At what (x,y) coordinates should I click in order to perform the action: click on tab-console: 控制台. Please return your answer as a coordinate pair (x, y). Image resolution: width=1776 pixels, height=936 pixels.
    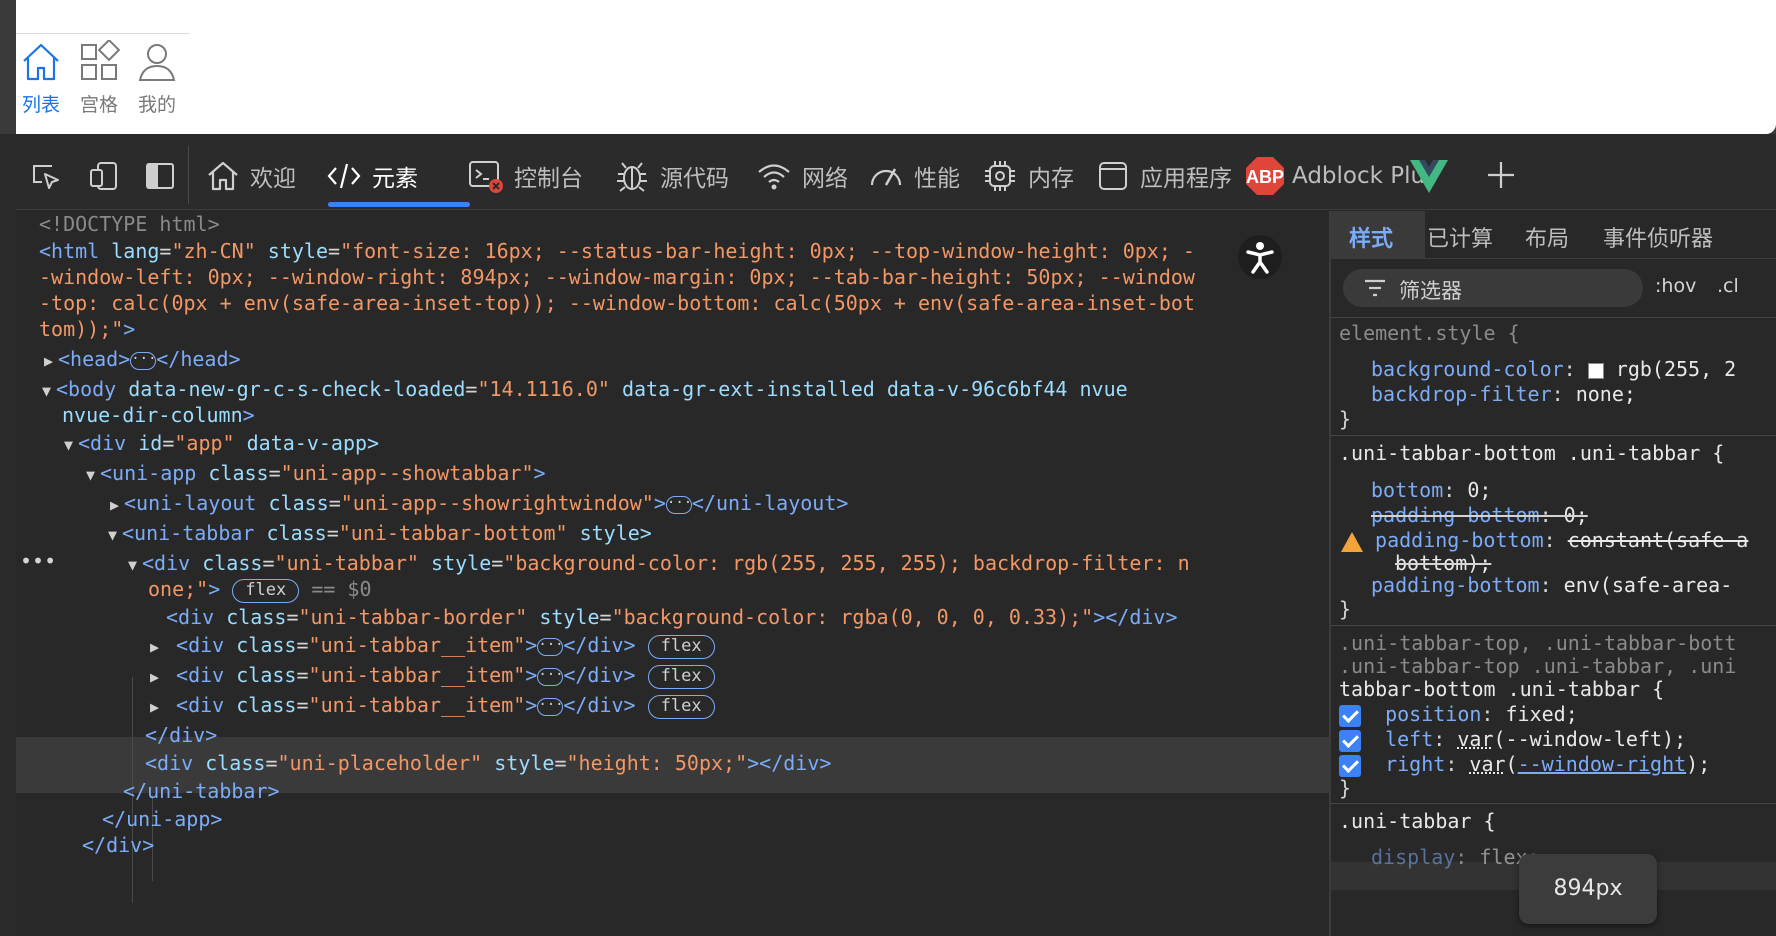
    Looking at the image, I should click on (525, 176).